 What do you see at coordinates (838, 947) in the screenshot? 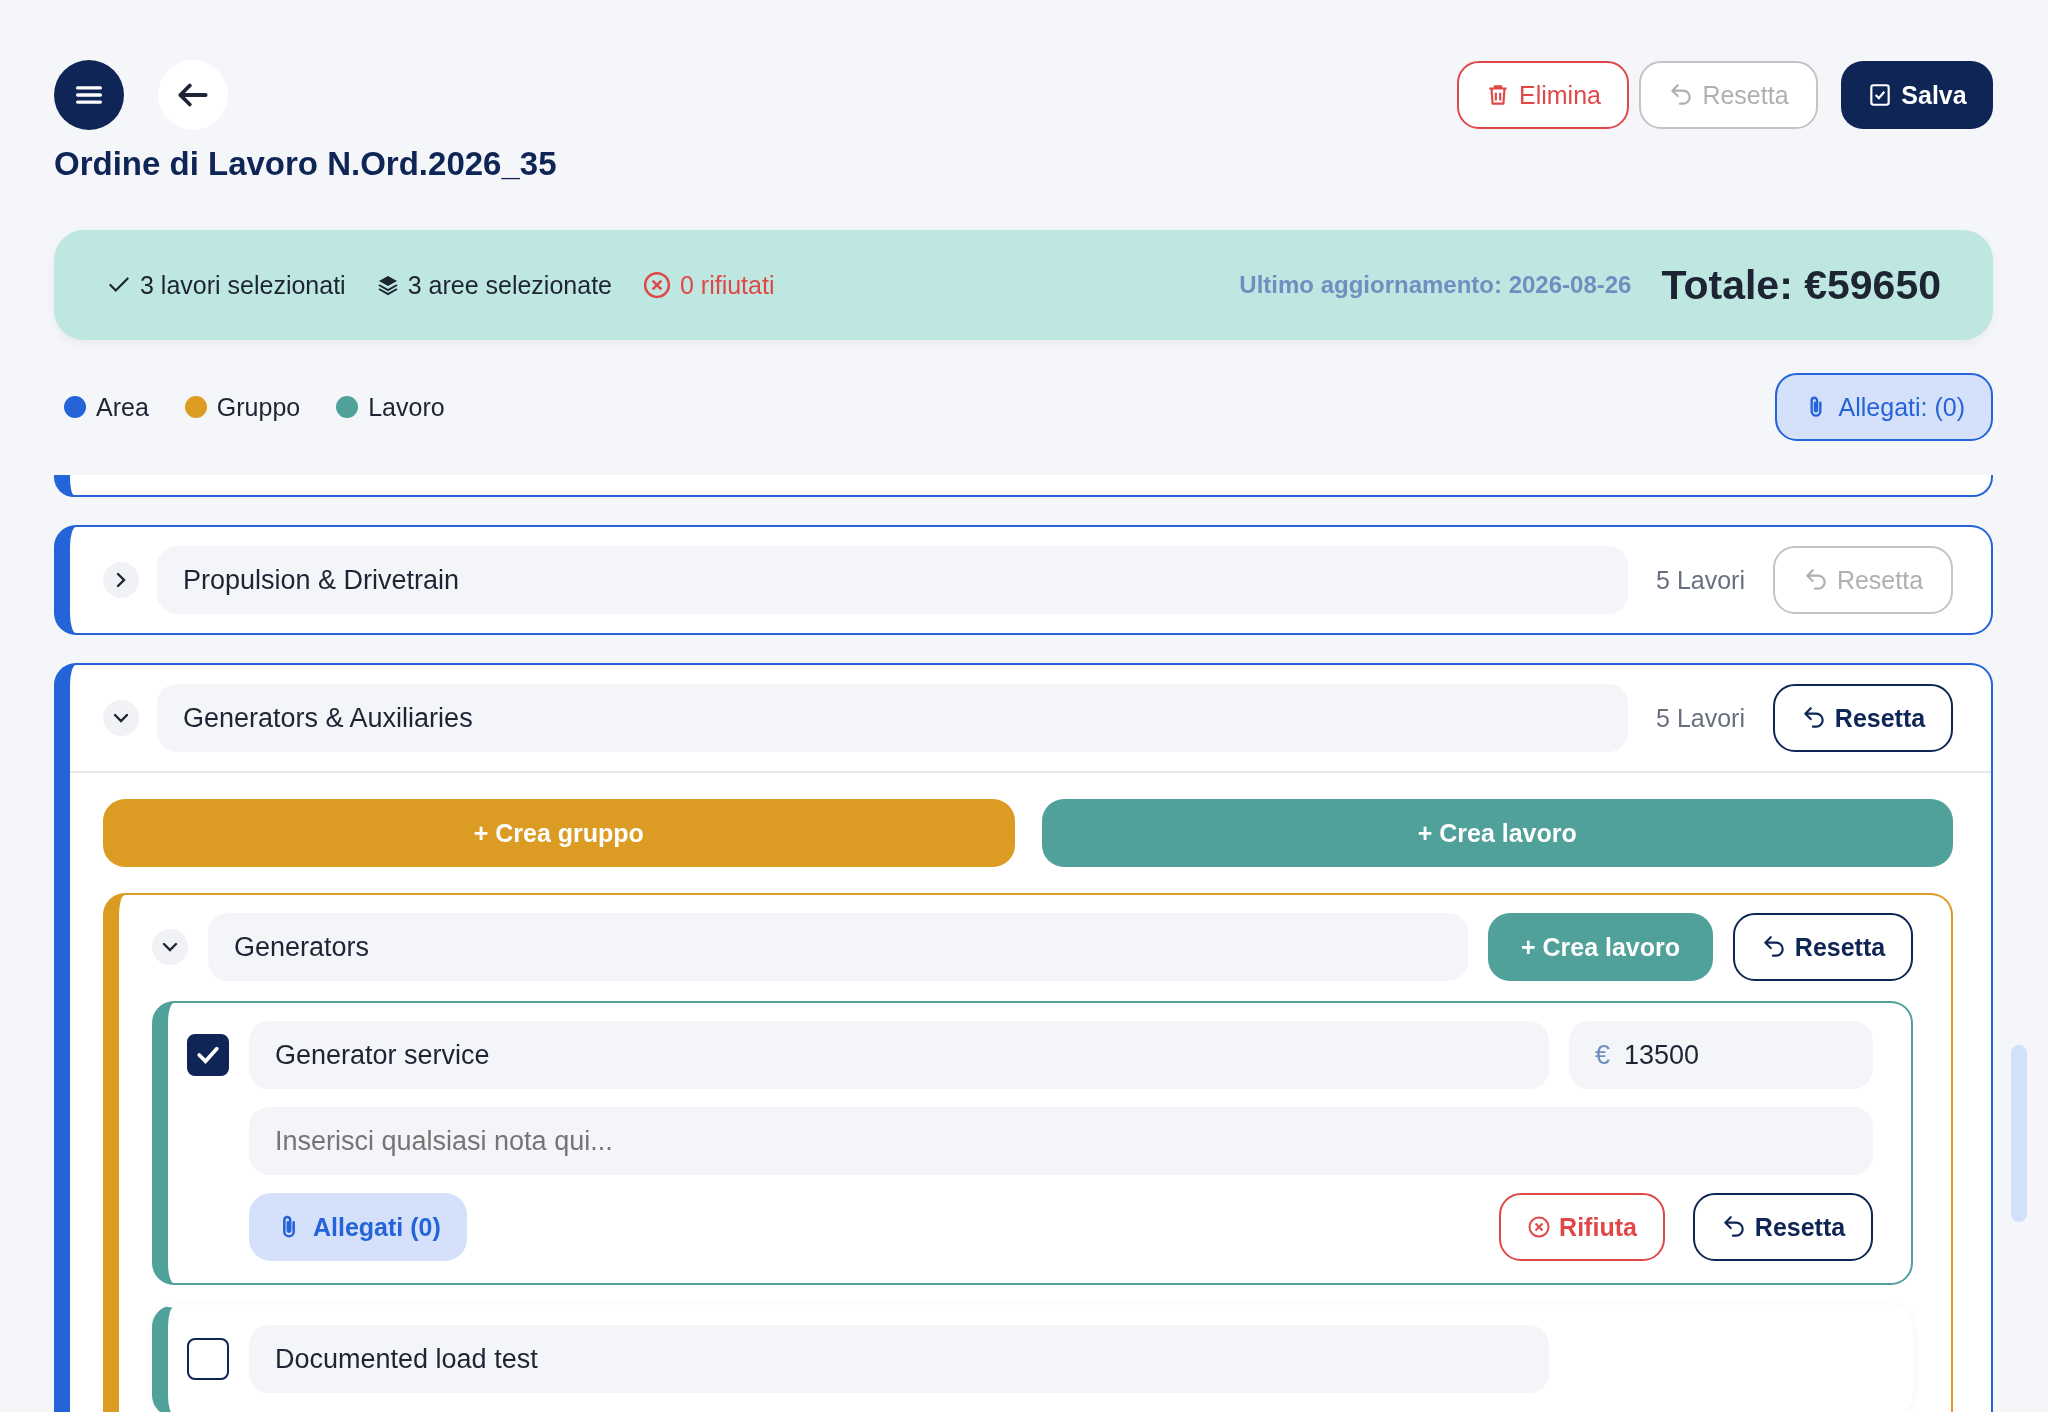
I see `group-name-field: Generators` at bounding box center [838, 947].